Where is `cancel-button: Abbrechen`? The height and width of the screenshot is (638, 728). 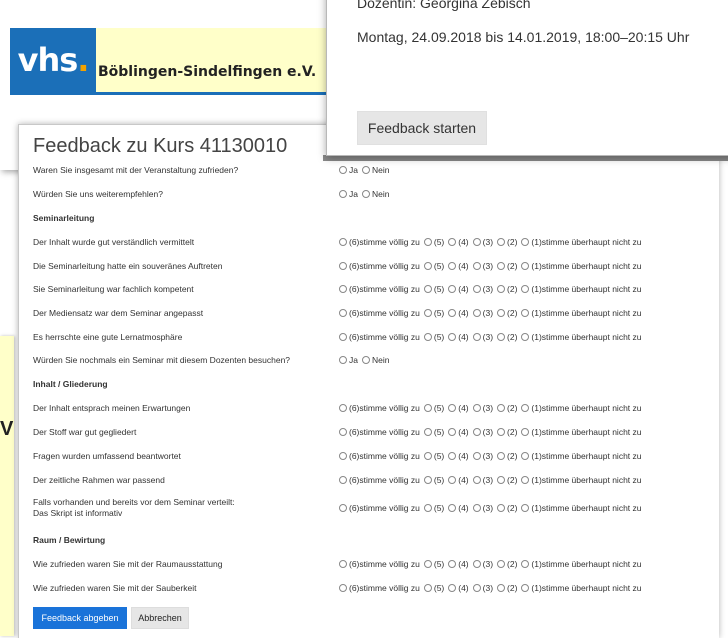
cancel-button: Abbrechen is located at coordinates (160, 618).